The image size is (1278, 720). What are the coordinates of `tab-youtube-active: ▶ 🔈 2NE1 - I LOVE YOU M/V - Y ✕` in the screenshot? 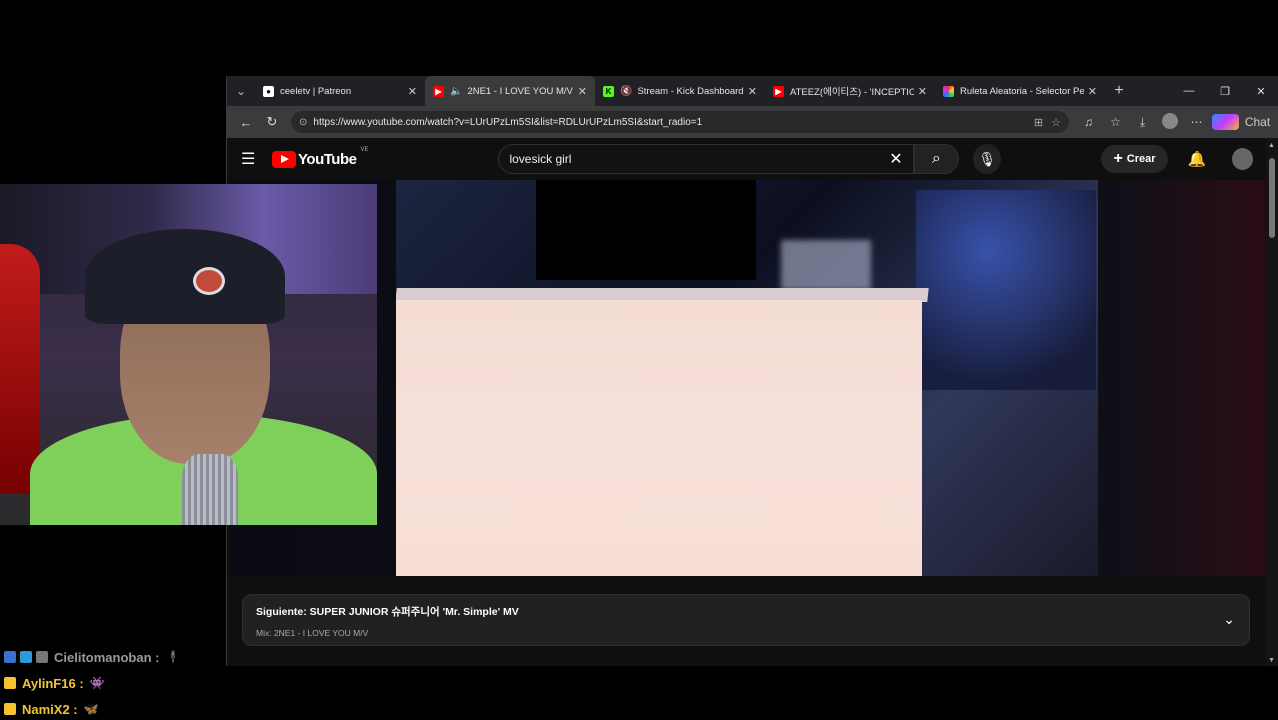 It's located at (510, 91).